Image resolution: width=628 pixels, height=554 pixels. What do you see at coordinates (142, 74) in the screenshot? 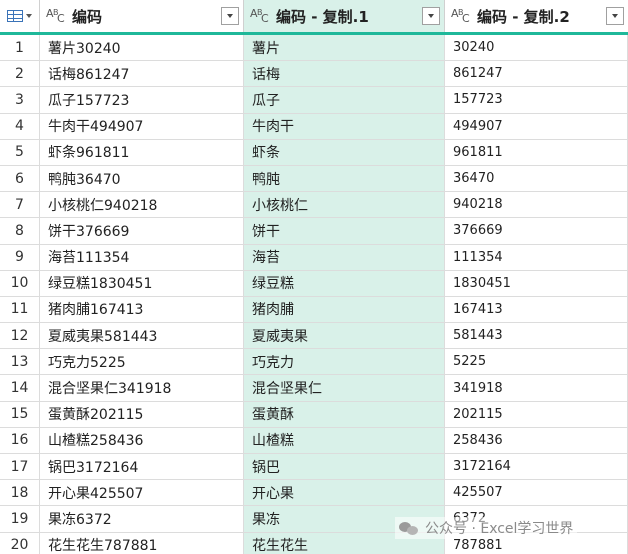
I see `cell-code: 话梅861247` at bounding box center [142, 74].